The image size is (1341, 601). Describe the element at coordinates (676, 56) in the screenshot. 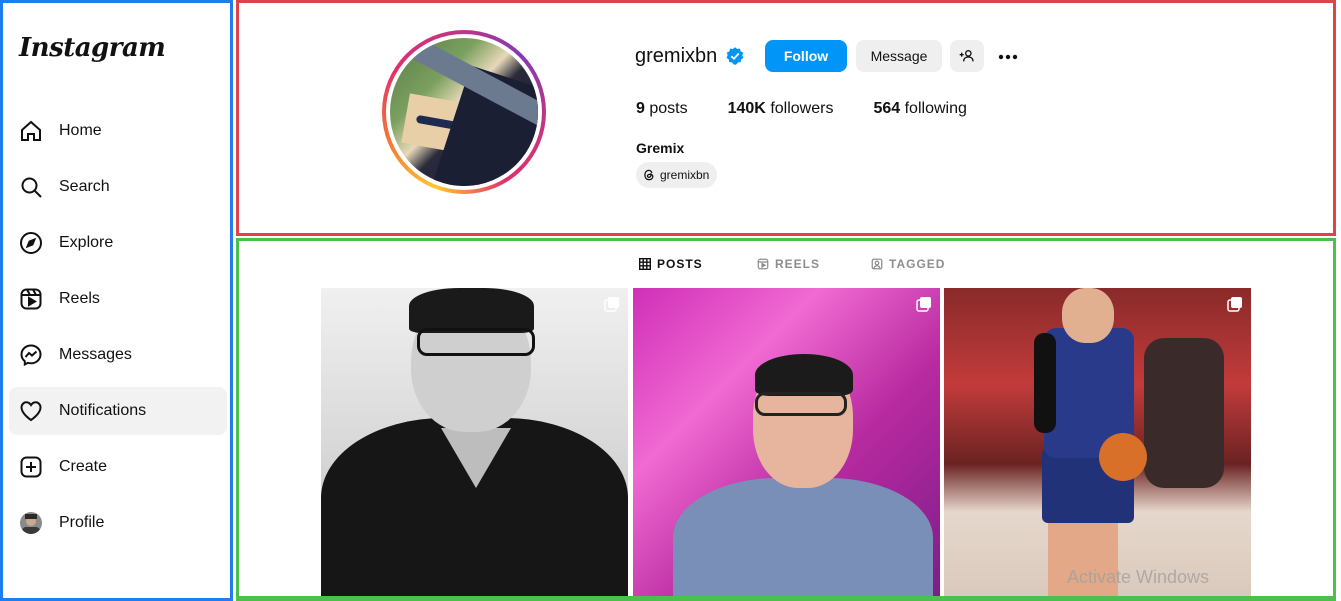

I see `profile-username: gremixbn` at that location.